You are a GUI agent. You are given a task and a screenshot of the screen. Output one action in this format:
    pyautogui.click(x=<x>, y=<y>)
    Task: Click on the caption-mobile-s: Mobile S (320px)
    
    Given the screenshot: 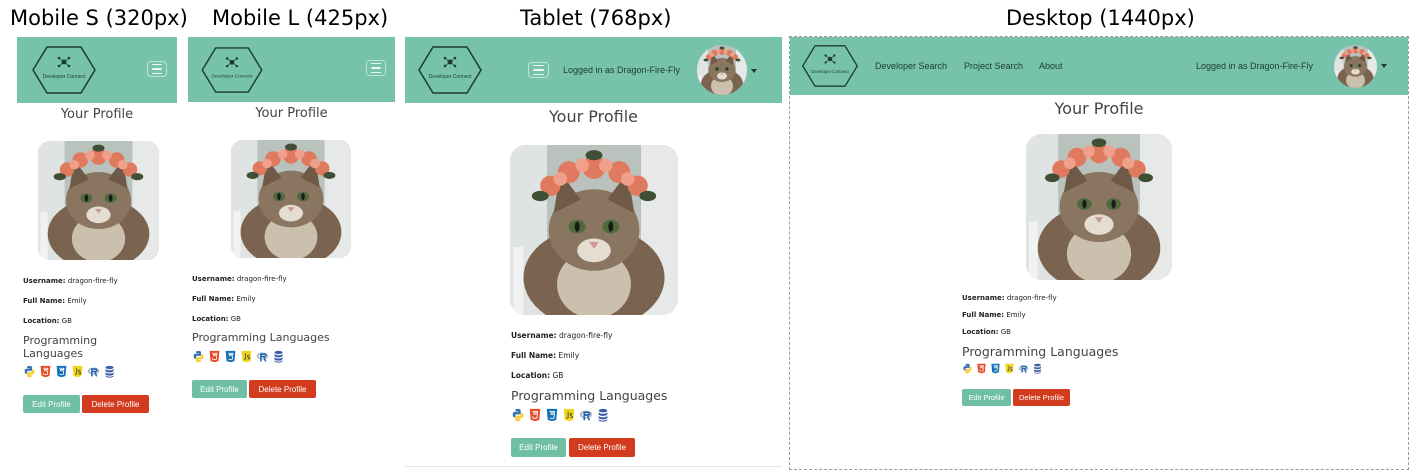 What is the action you would take?
    pyautogui.click(x=99, y=18)
    